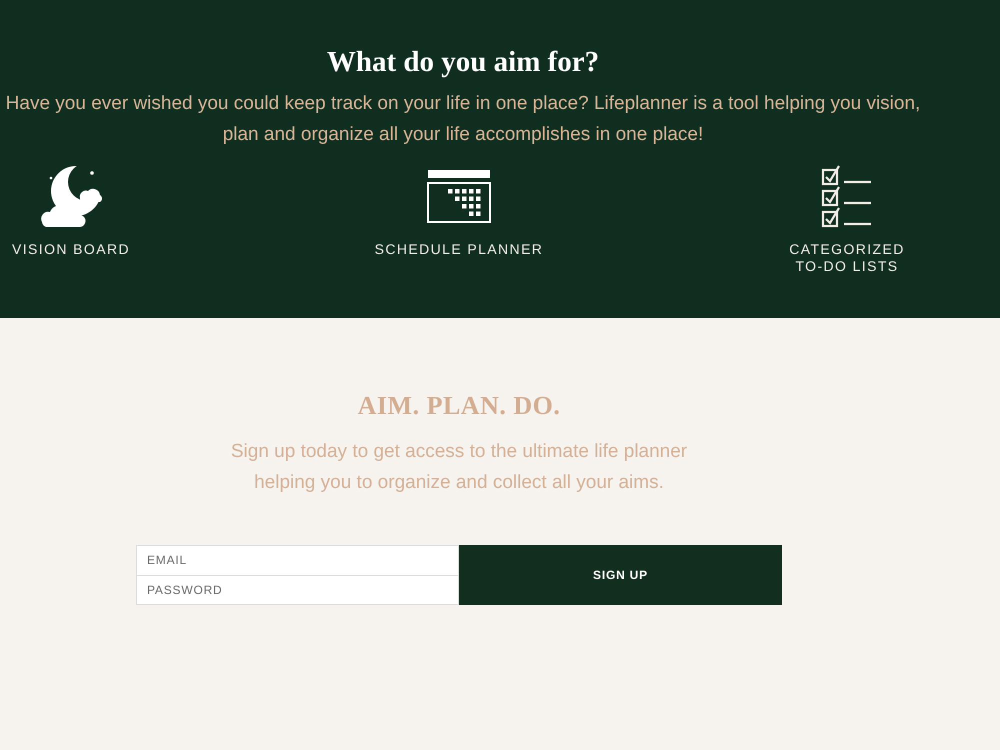 This screenshot has width=1000, height=750. Describe the element at coordinates (459, 406) in the screenshot. I see `signup-heading: AIM. PLAN. DO.` at that location.